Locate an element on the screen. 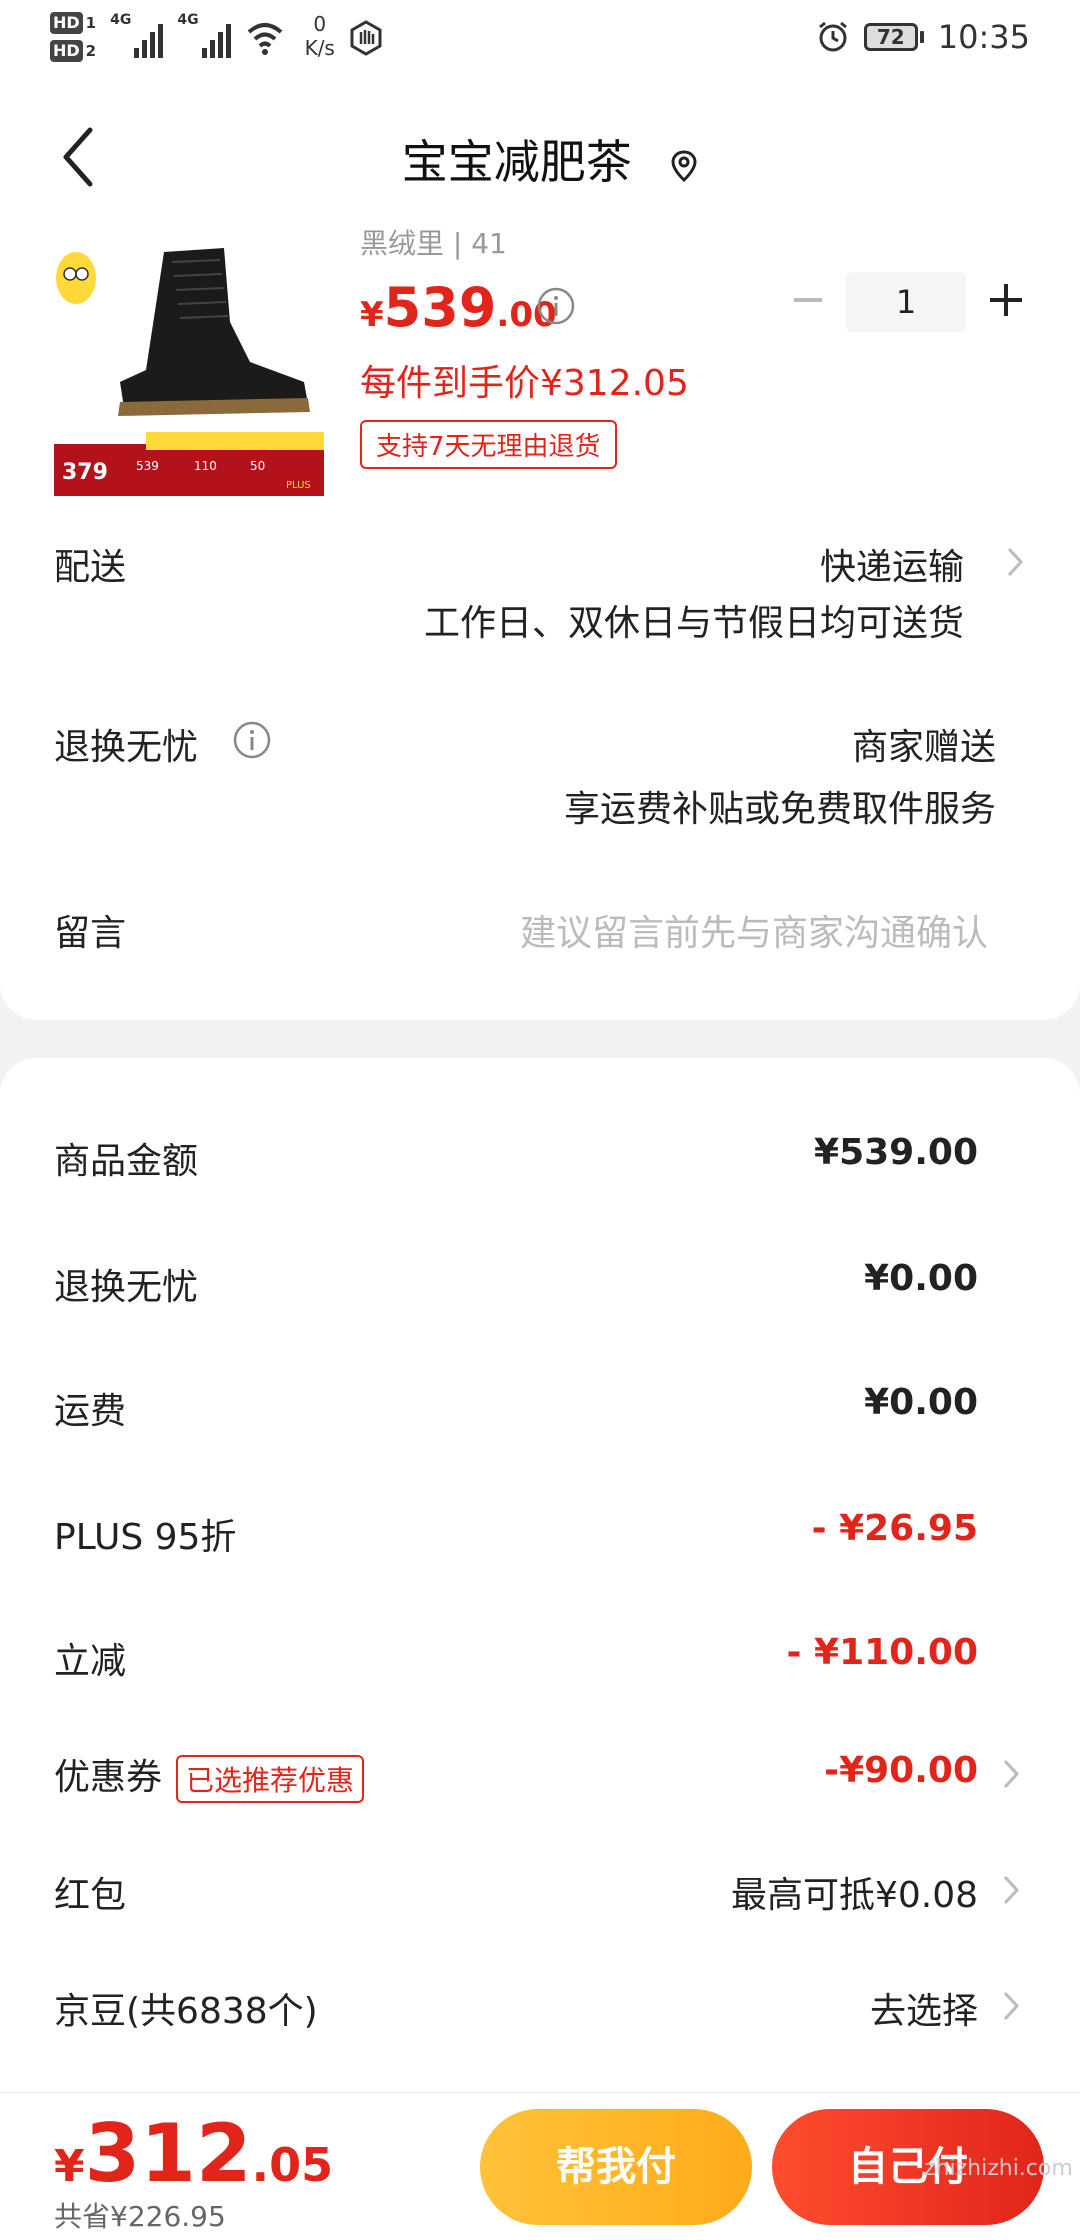 The image size is (1080, 2240). product-spec: 黑绒里 | 41 is located at coordinates (433, 242).